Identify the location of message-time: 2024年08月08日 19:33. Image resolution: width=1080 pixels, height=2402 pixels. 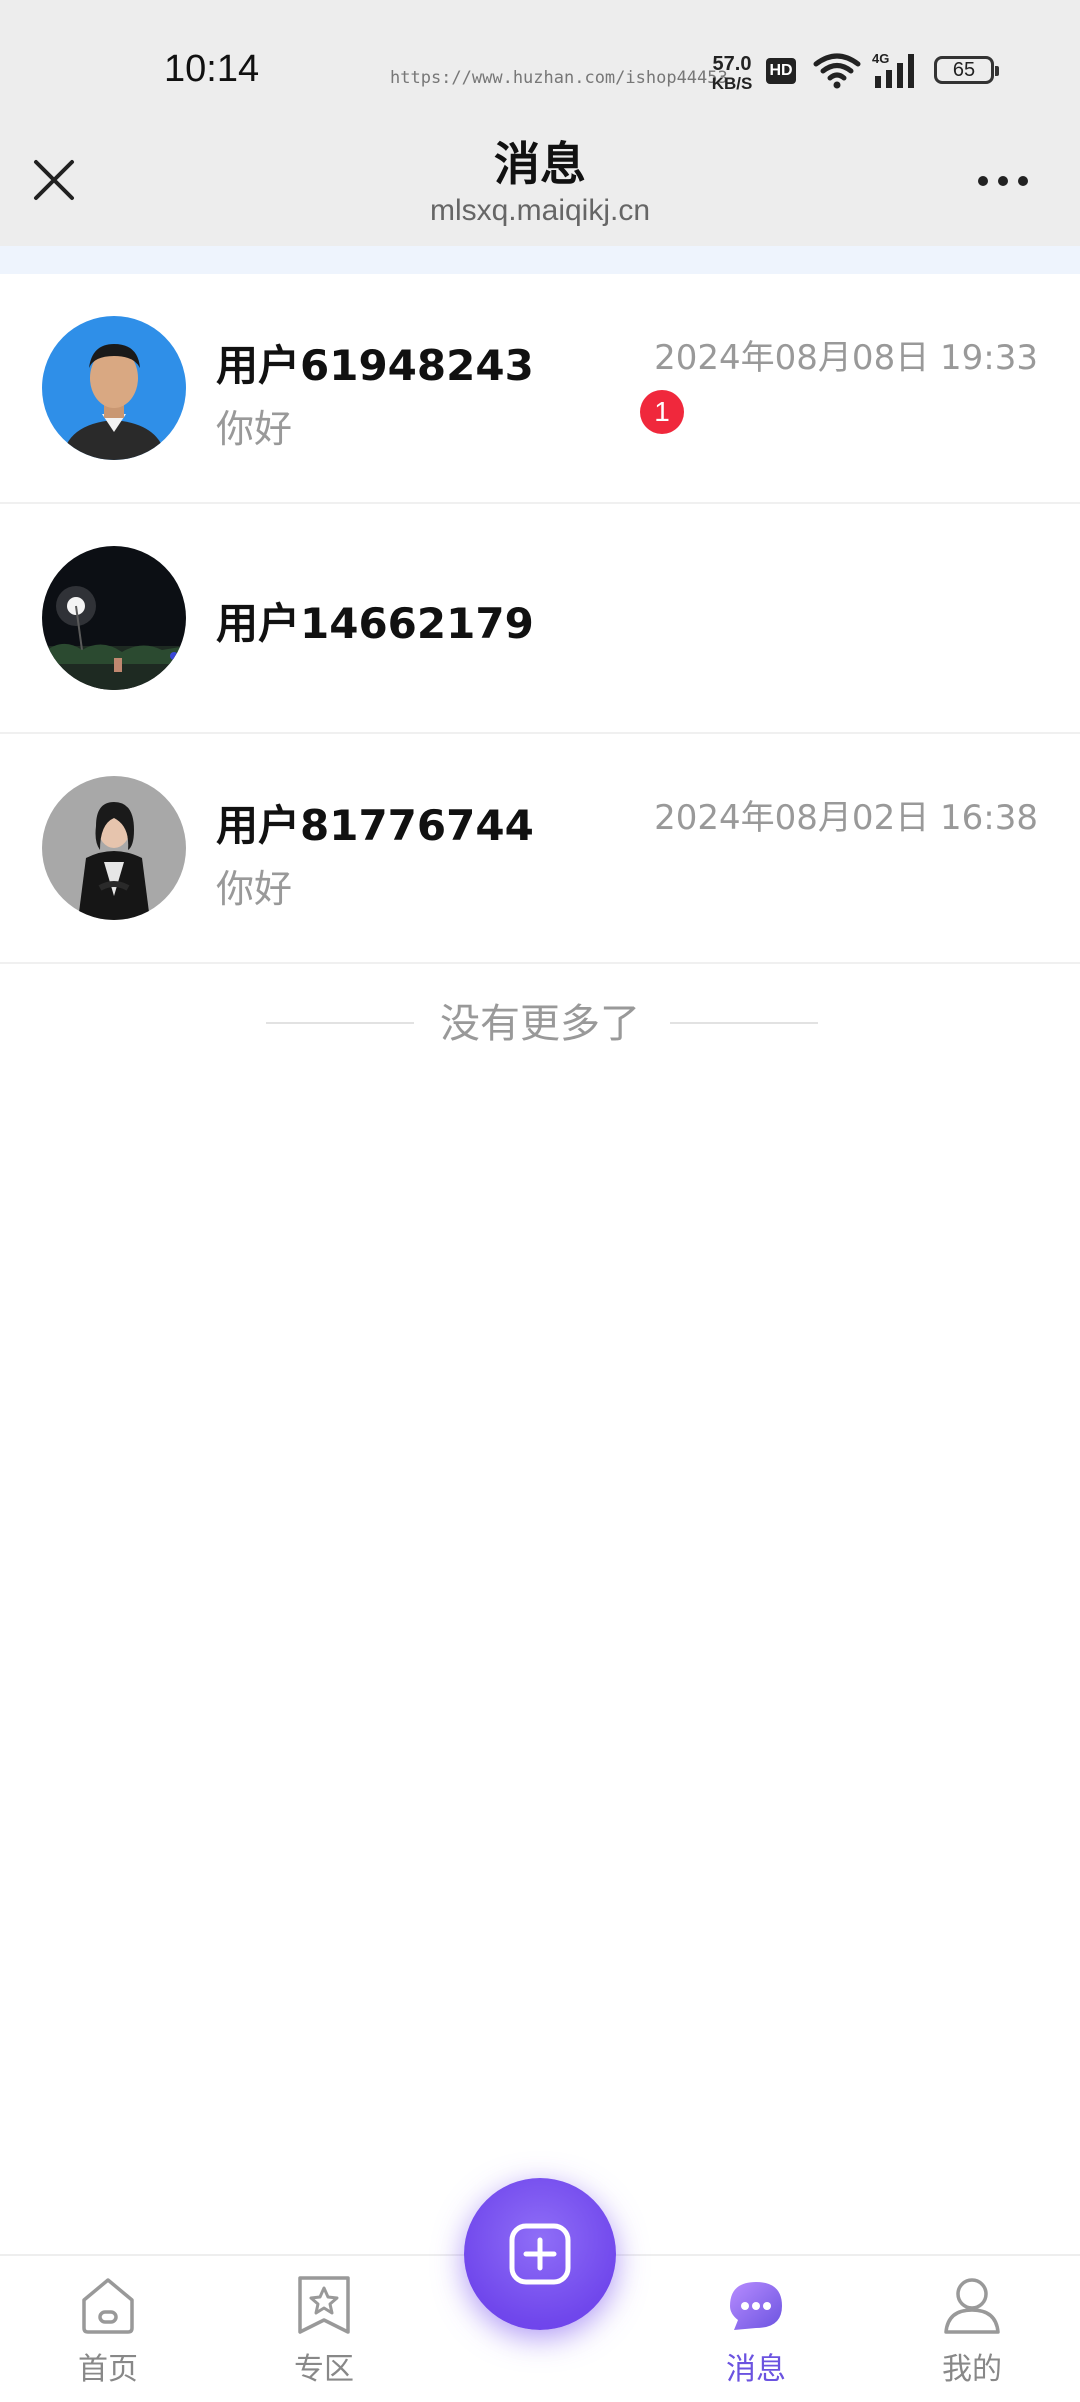
(846, 358).